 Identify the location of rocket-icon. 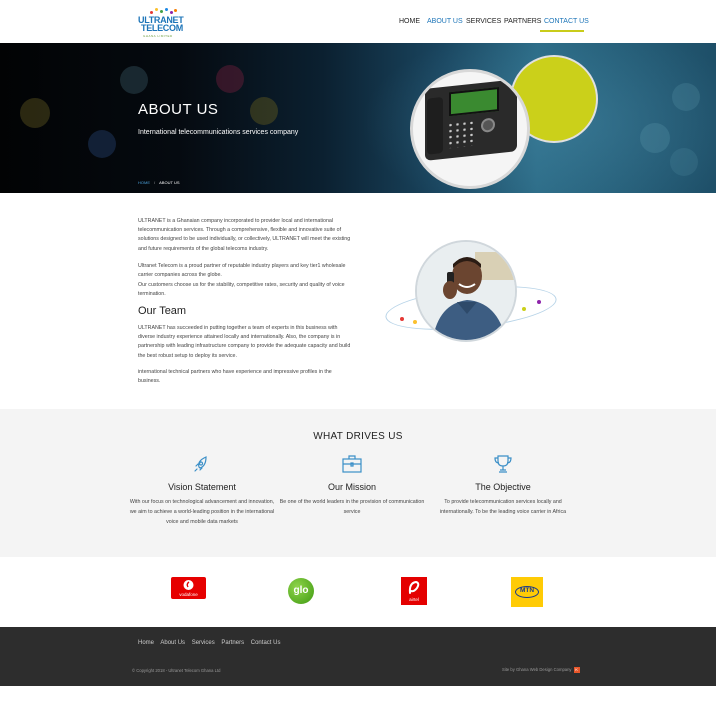
(202, 464).